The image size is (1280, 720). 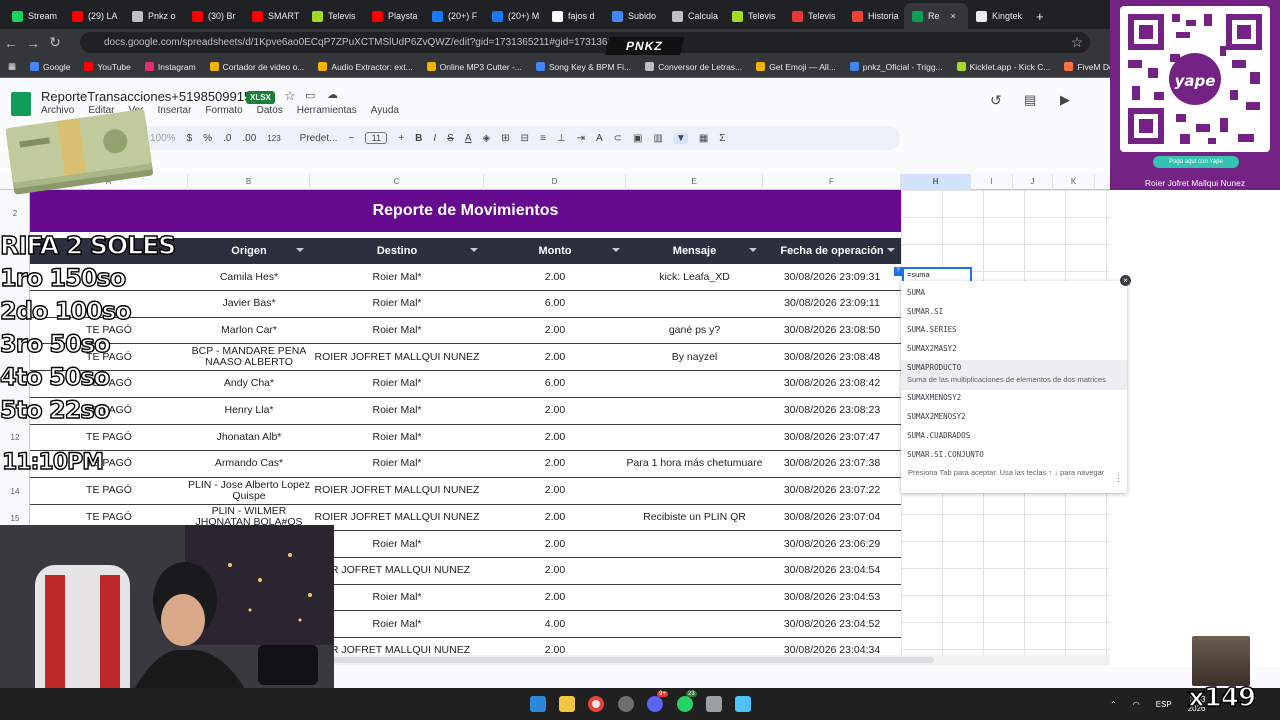 I want to click on suggestion-item: SUMAPRODUCTO, so click(x=934, y=367).